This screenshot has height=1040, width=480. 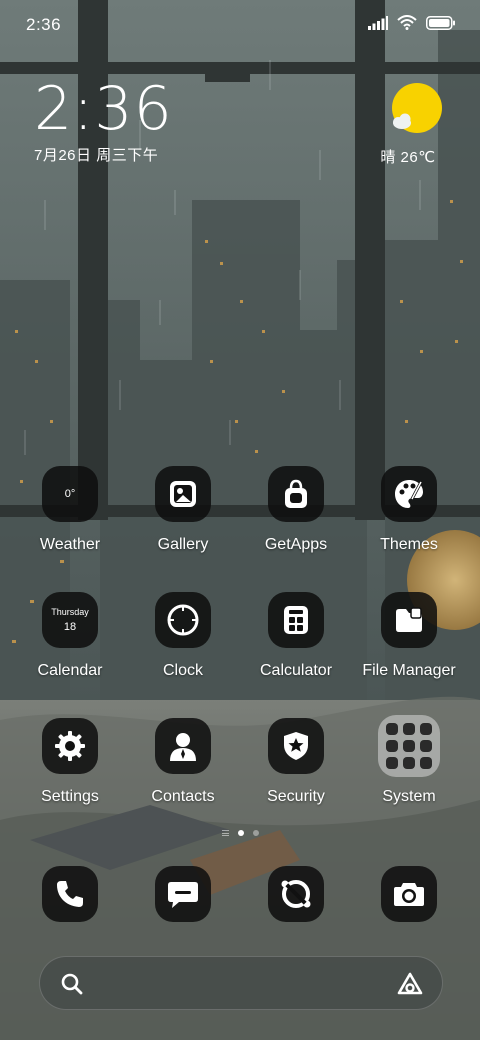 What do you see at coordinates (183, 746) in the screenshot?
I see `contacts-icon` at bounding box center [183, 746].